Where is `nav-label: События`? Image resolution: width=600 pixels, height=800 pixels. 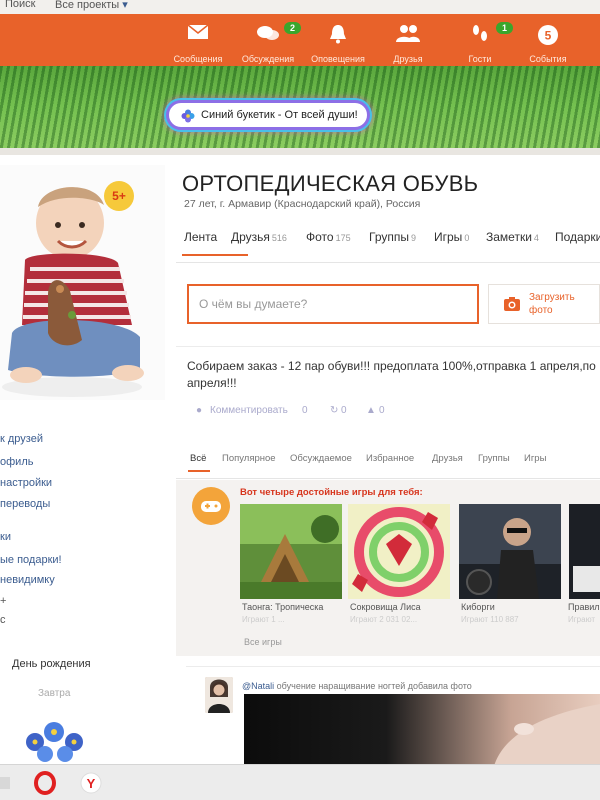 nav-label: События is located at coordinates (548, 59).